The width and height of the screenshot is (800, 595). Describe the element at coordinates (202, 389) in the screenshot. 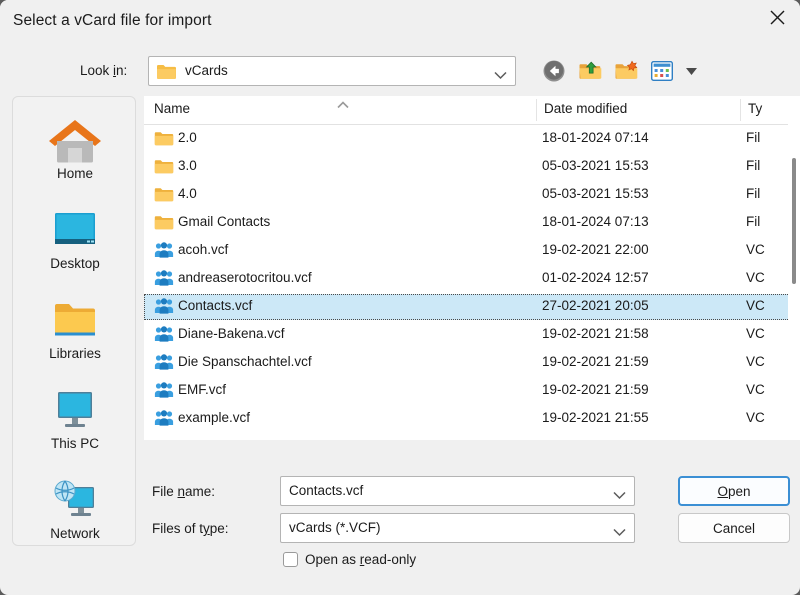

I see `file-name: EMF.vcf` at that location.